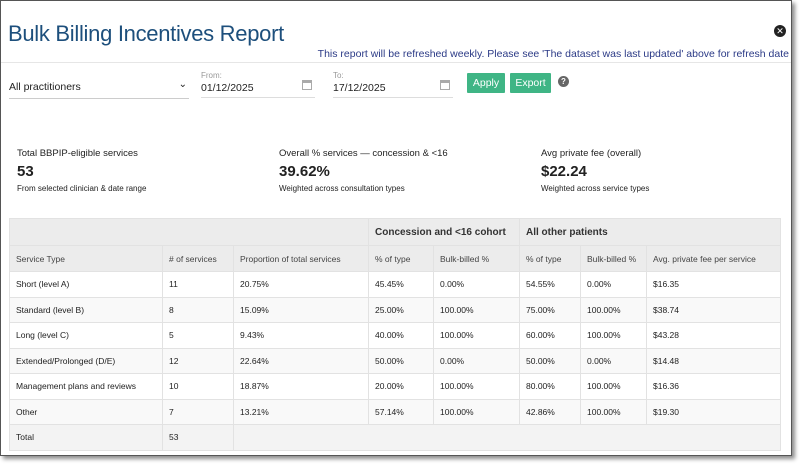 This screenshot has width=800, height=464. Describe the element at coordinates (198, 258) in the screenshot. I see `column-header: # of services` at that location.